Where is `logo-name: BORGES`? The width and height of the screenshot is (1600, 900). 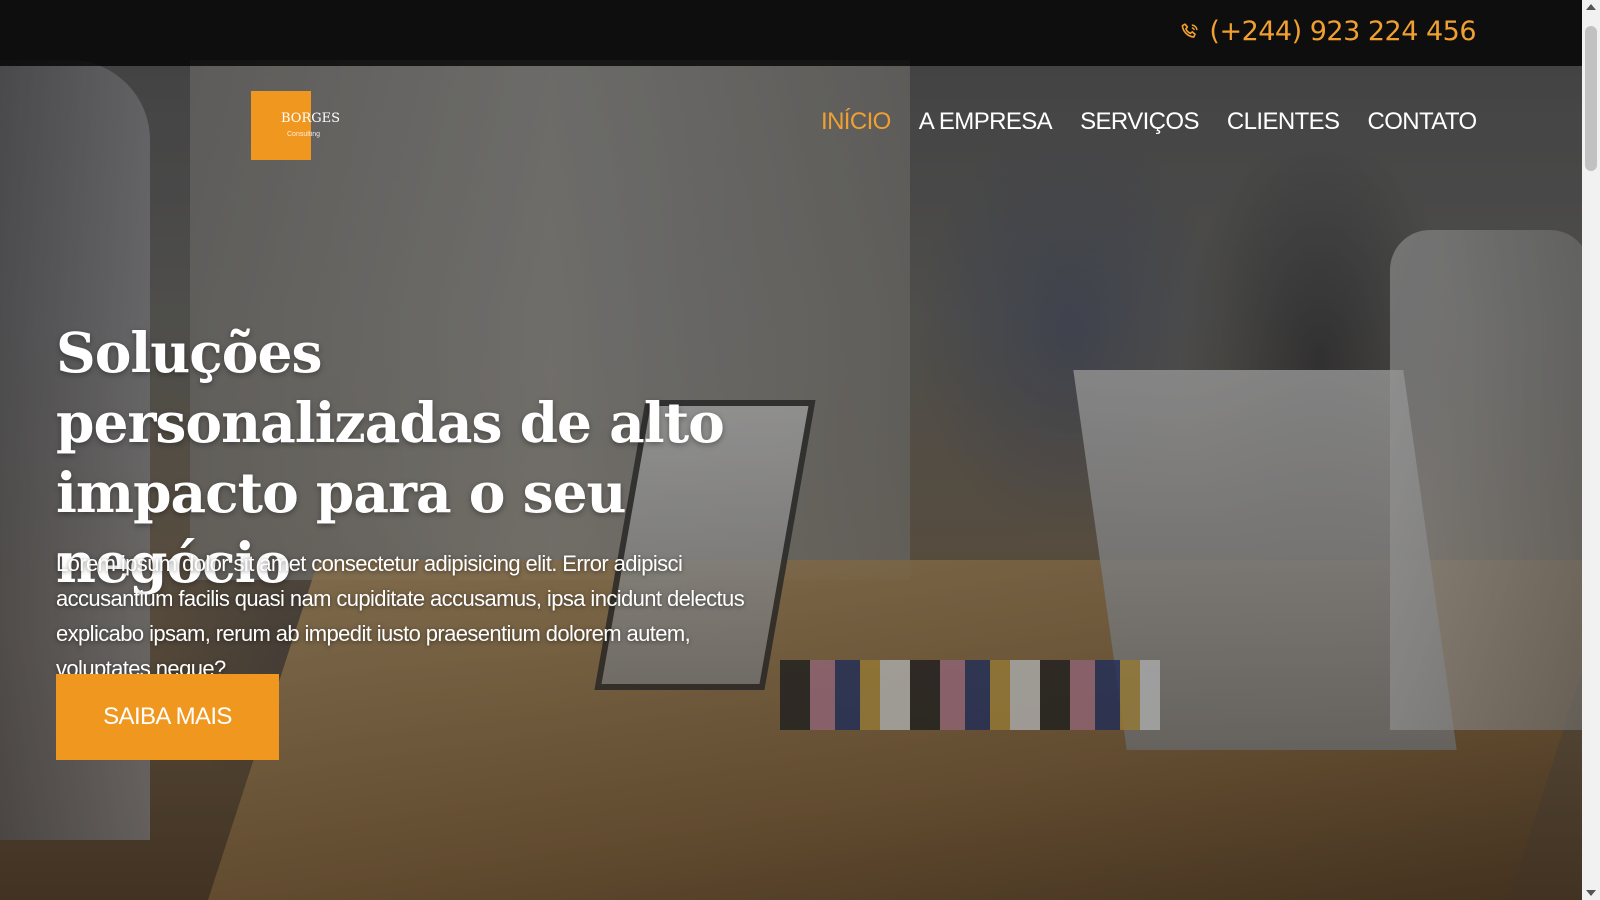 logo-name: BORGES is located at coordinates (311, 118).